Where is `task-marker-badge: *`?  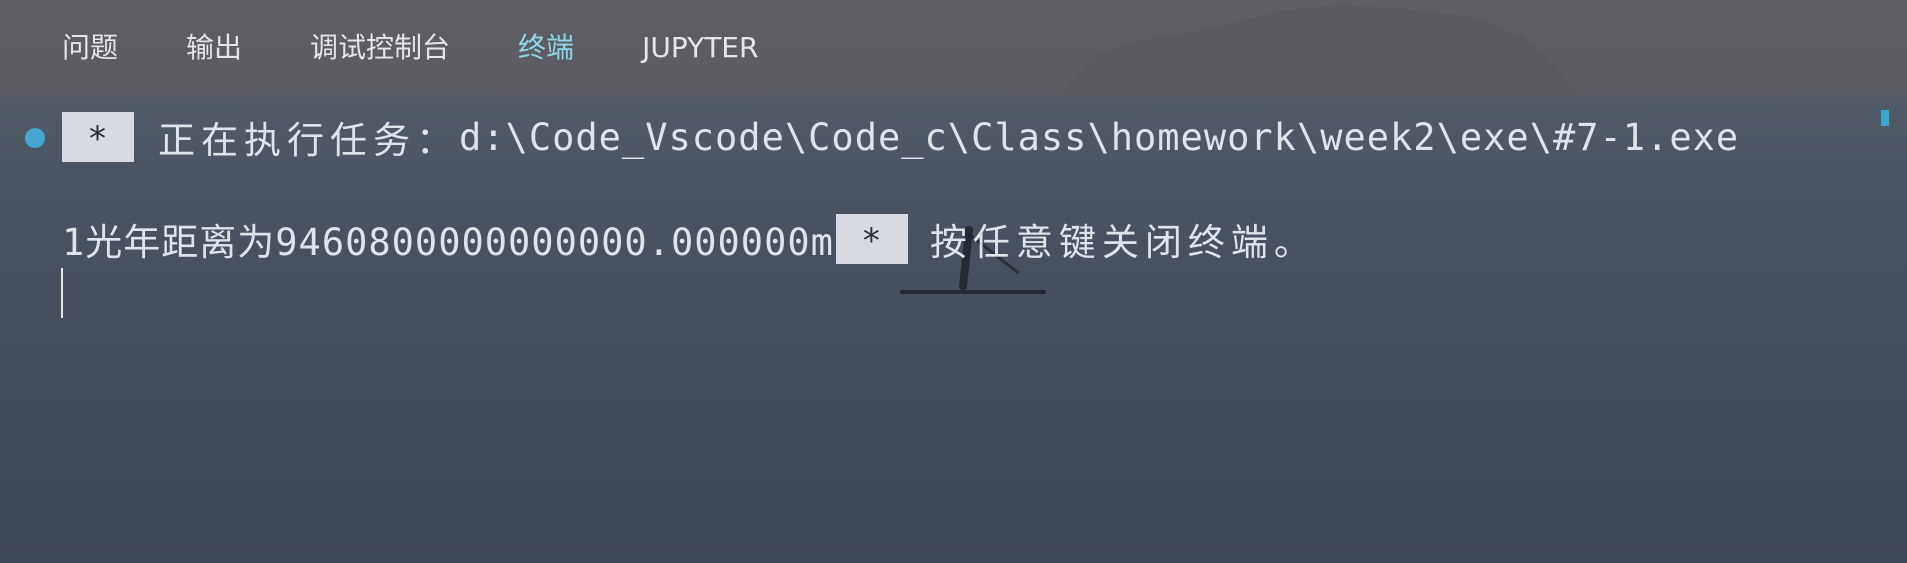
task-marker-badge: * is located at coordinates (98, 137).